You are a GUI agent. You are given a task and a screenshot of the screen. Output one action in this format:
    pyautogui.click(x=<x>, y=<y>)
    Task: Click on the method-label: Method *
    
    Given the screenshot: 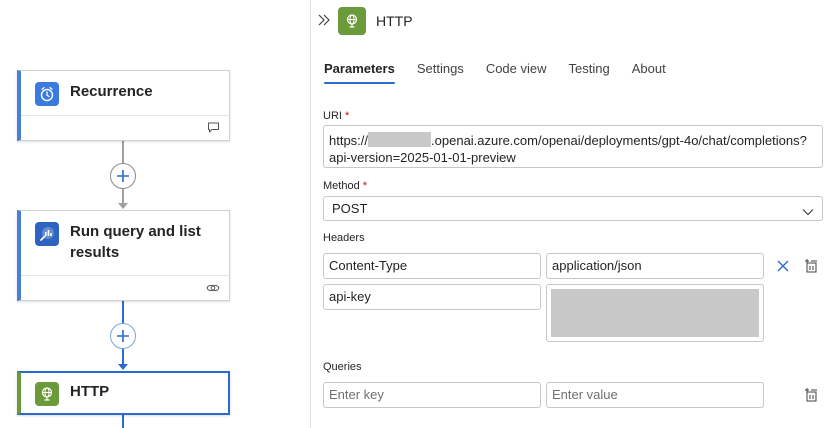 What is the action you would take?
    pyautogui.click(x=345, y=186)
    